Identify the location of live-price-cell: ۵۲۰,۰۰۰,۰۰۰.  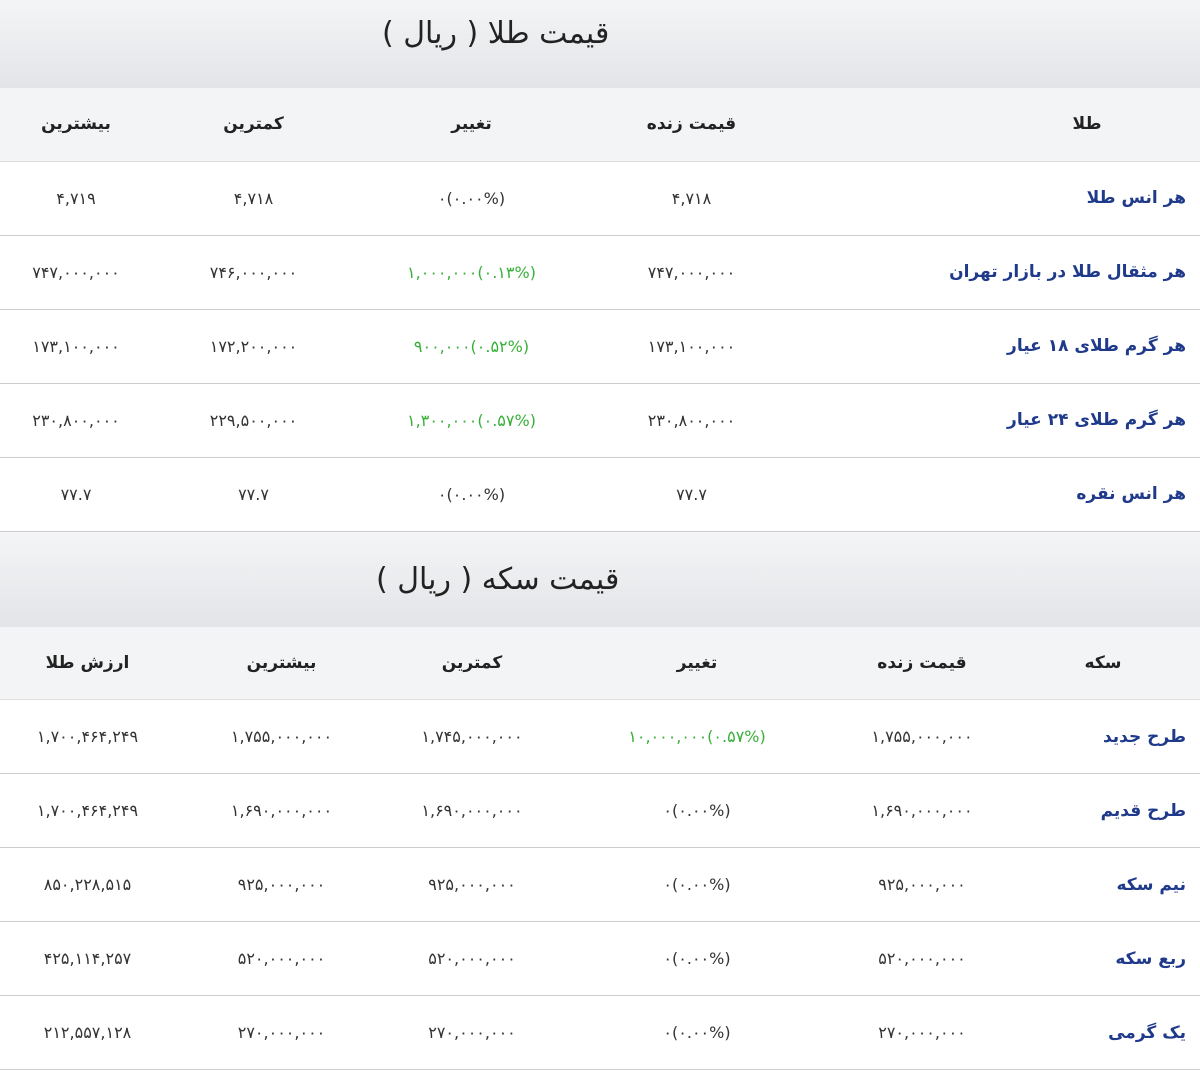
(922, 959).